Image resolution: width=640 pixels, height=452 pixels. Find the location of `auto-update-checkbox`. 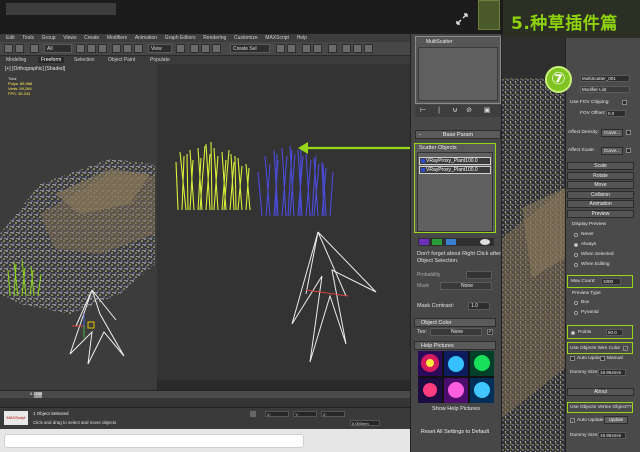

auto-update-checkbox is located at coordinates (572, 358).